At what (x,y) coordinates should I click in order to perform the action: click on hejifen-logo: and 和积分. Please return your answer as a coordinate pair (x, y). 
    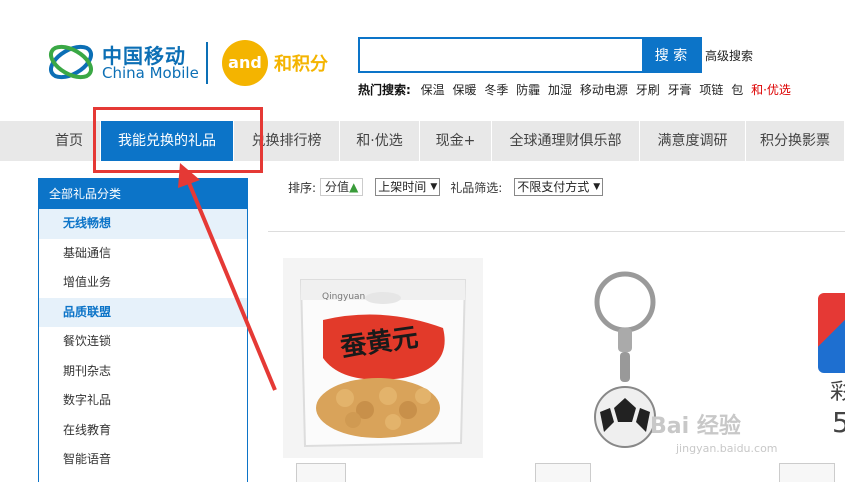
    Looking at the image, I should click on (282, 62).